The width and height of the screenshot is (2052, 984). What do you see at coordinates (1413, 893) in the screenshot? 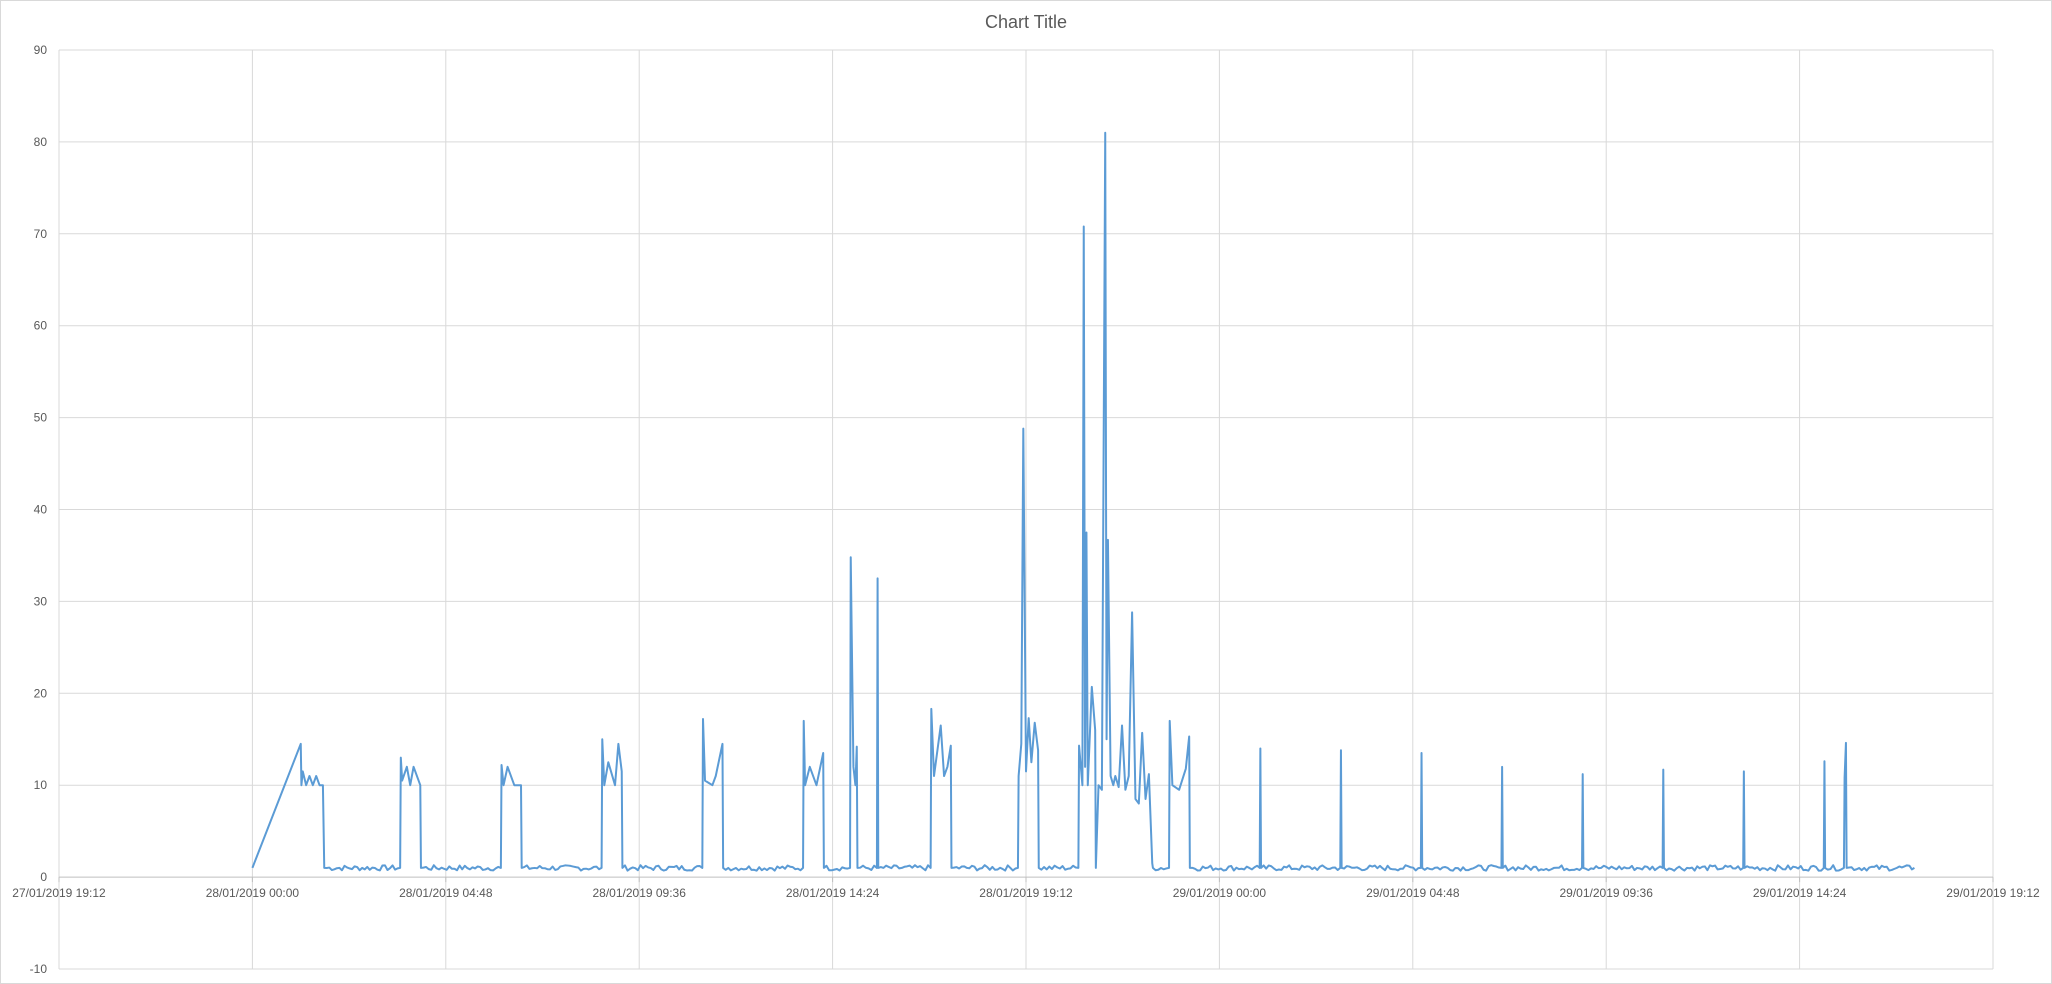
I see `x-tick-label: 29/01/2019 04:48` at bounding box center [1413, 893].